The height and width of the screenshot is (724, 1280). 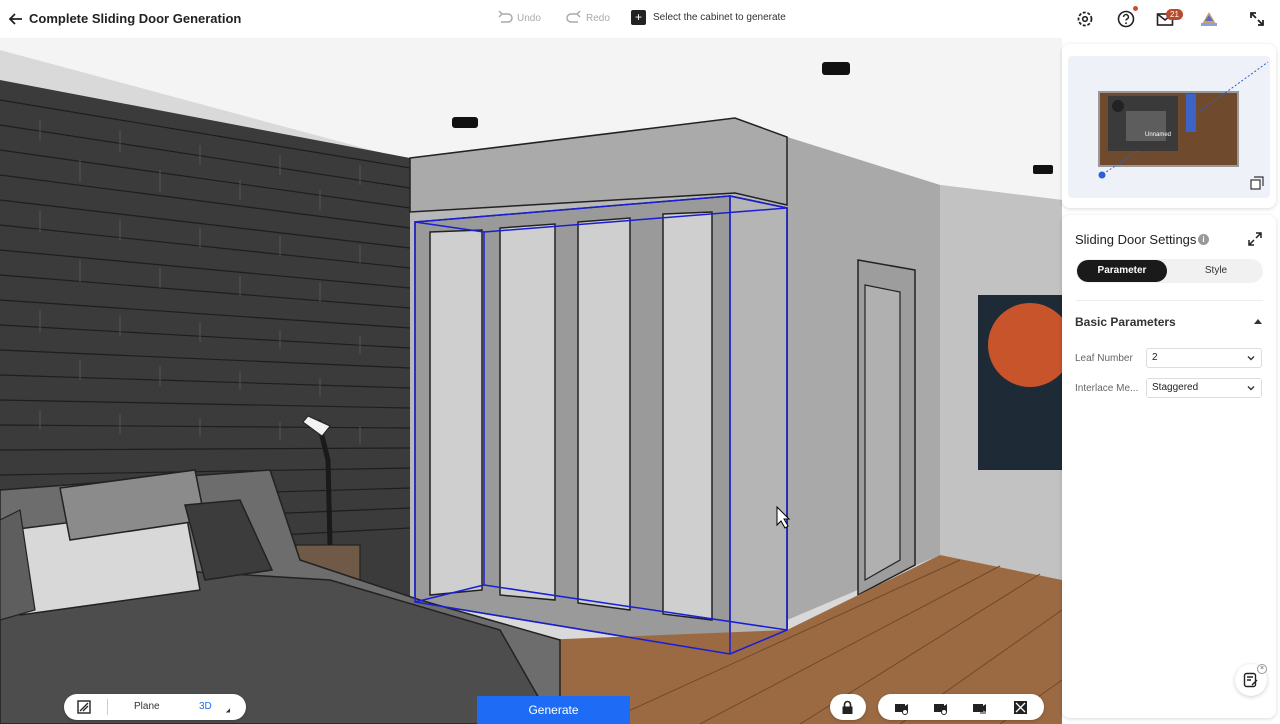 What do you see at coordinates (1174, 14) in the screenshot?
I see `mail-count-badge: 21` at bounding box center [1174, 14].